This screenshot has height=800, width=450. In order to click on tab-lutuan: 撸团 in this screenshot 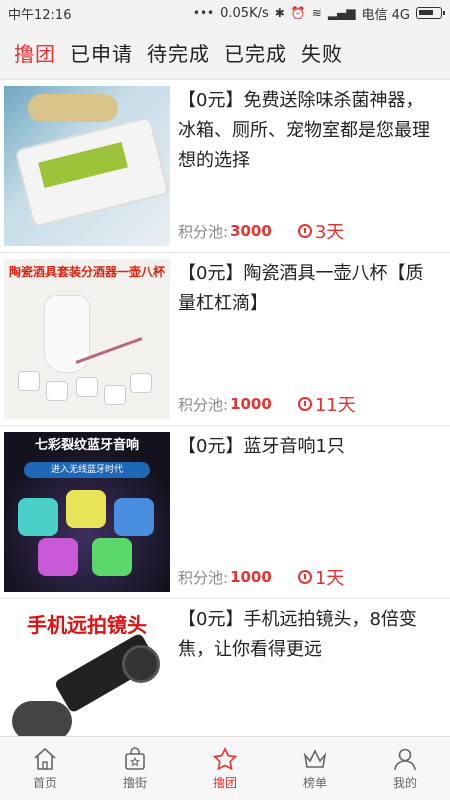, I will do `click(35, 52)`.